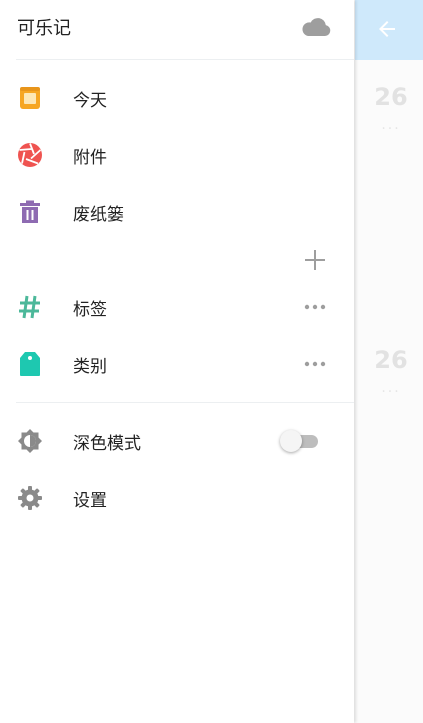  Describe the element at coordinates (30, 98) in the screenshot. I see `calendar-today-icon` at that location.